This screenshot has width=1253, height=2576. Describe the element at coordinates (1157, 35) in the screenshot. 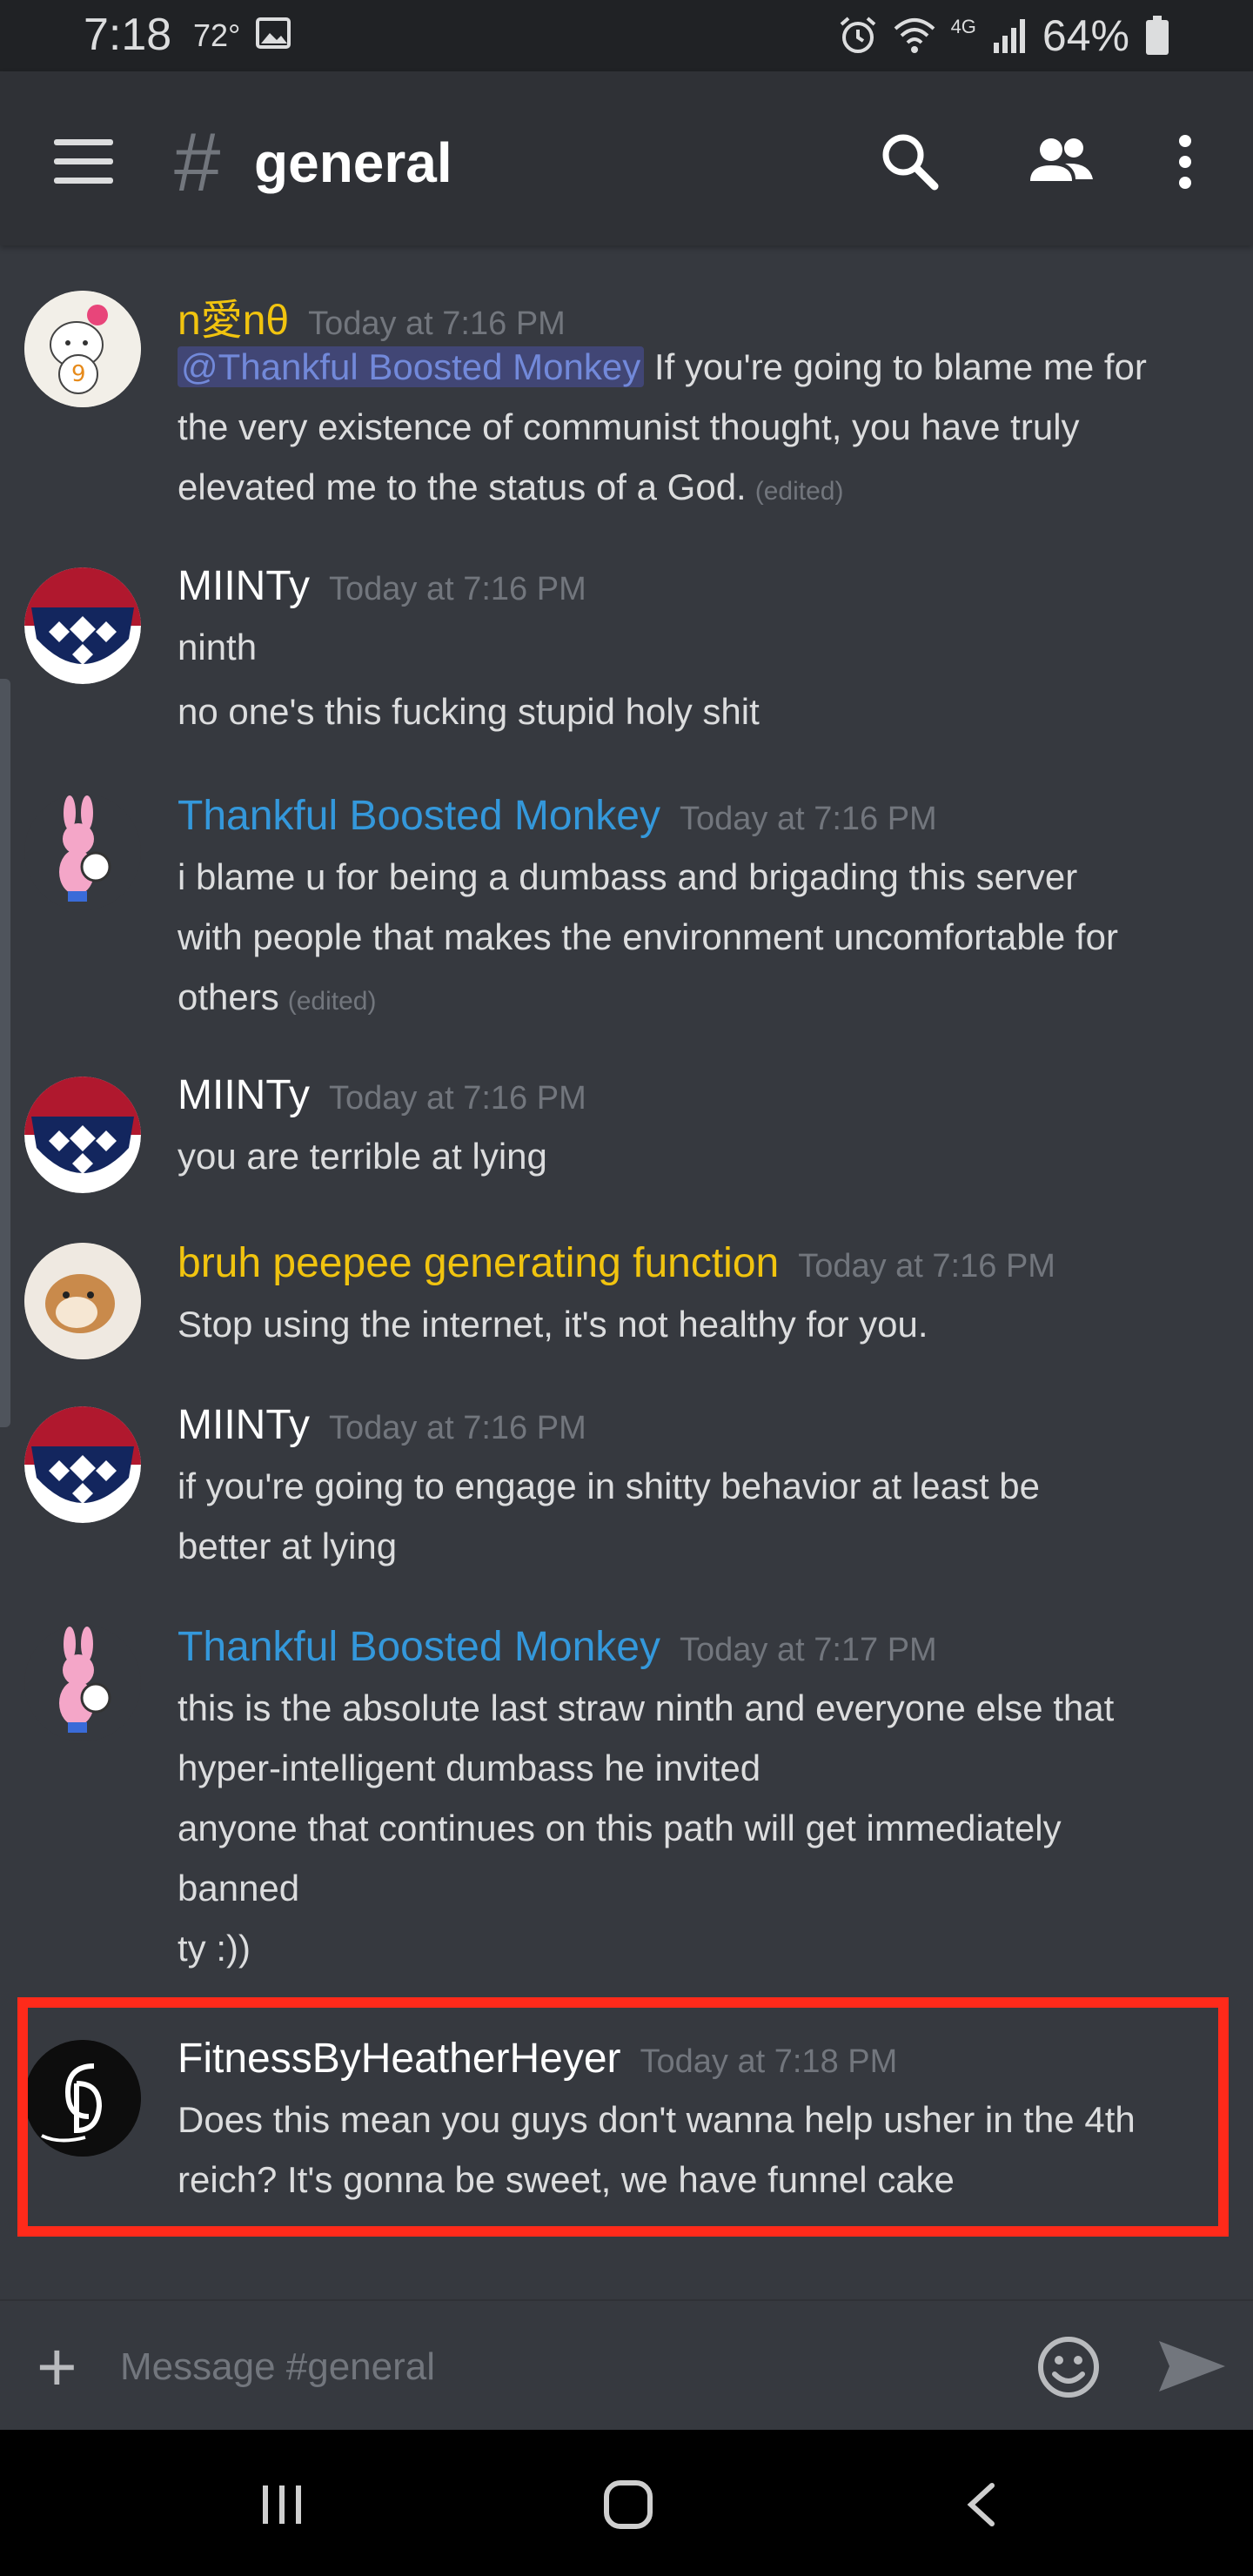

I see `battery-icon` at that location.